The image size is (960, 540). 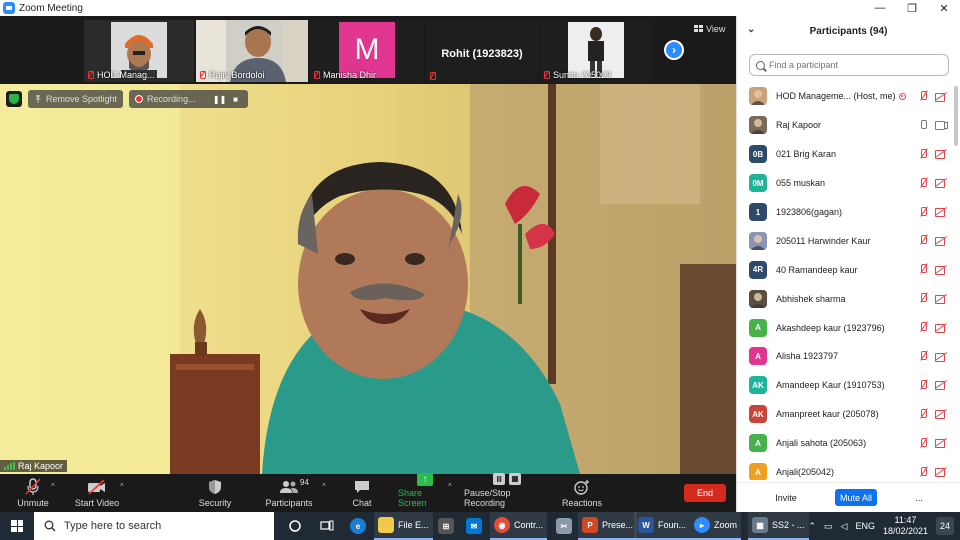 I want to click on snipping-button: ✂, so click(x=564, y=526).